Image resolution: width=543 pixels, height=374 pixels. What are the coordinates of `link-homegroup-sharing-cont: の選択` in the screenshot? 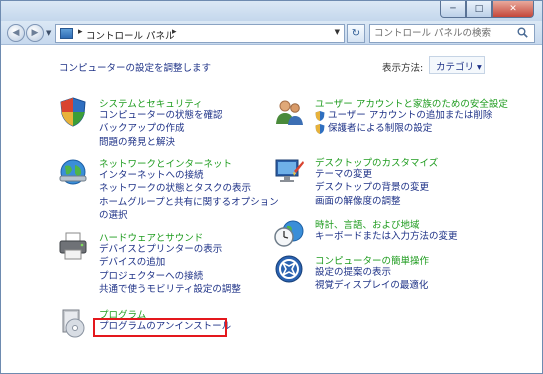 It's located at (189, 215).